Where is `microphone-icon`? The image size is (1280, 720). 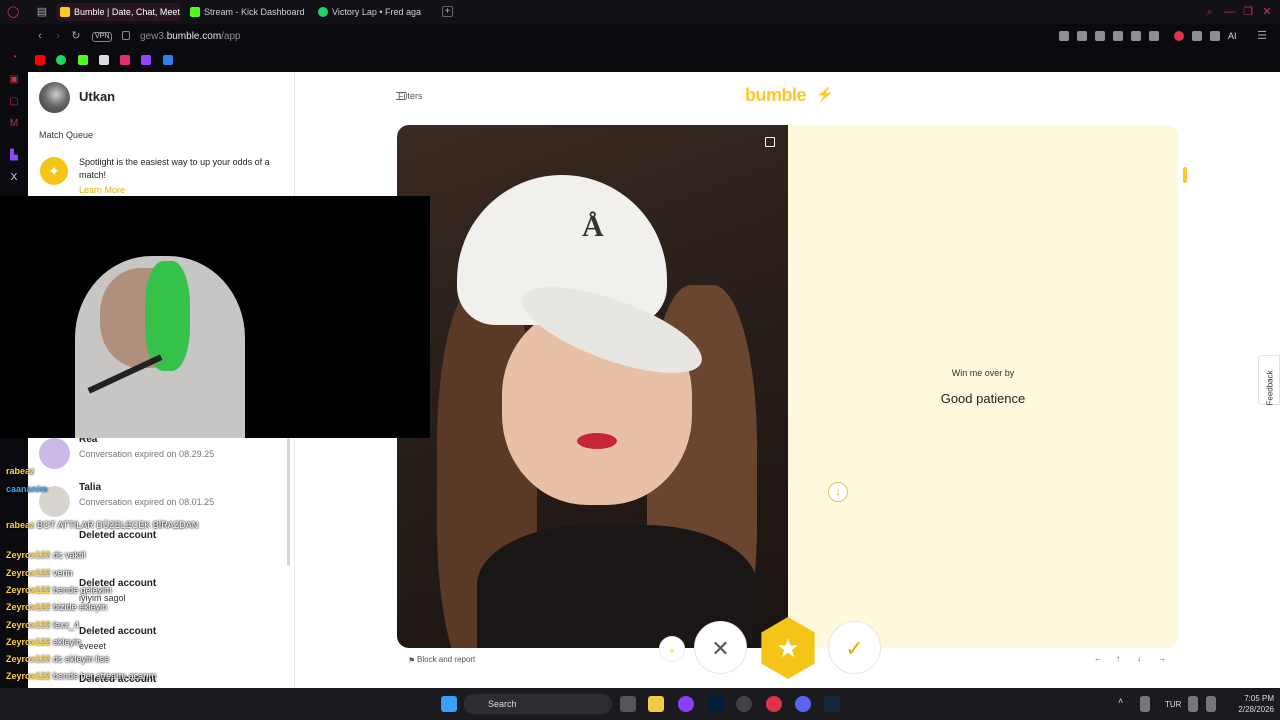
microphone-icon is located at coordinates (1145, 704).